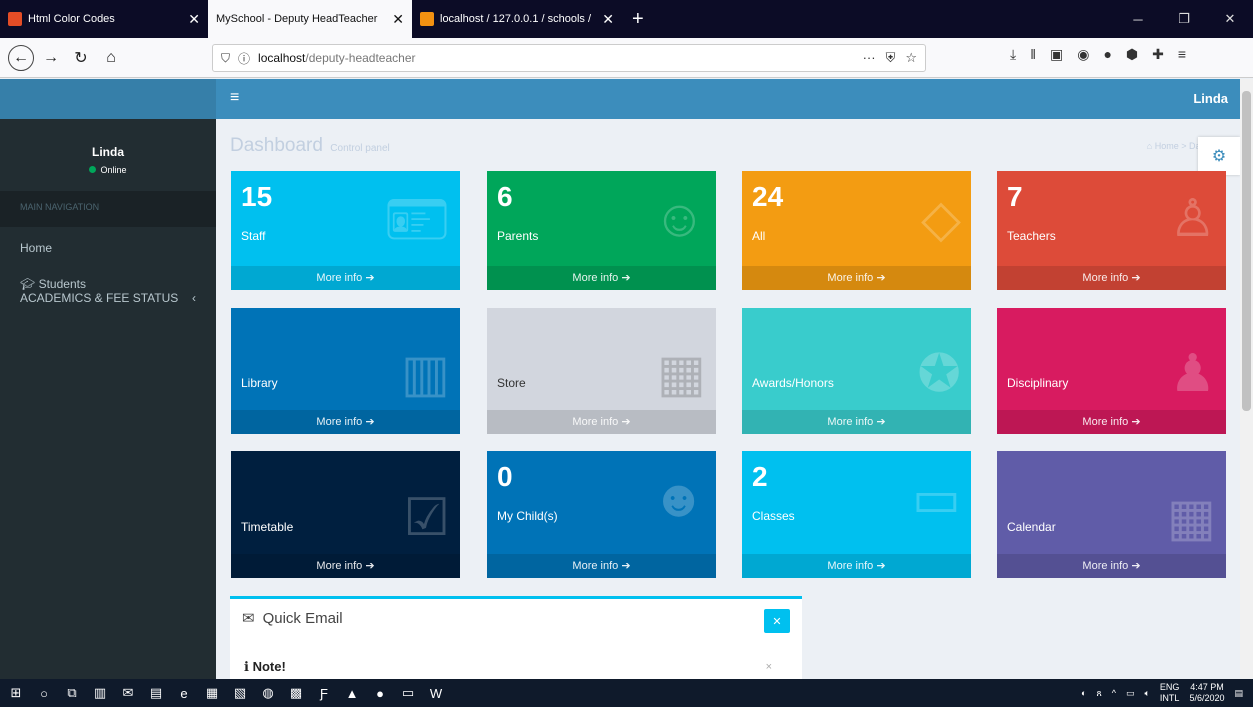 The width and height of the screenshot is (1253, 707). Describe the element at coordinates (768, 196) in the screenshot. I see `stat-count: 24` at that location.